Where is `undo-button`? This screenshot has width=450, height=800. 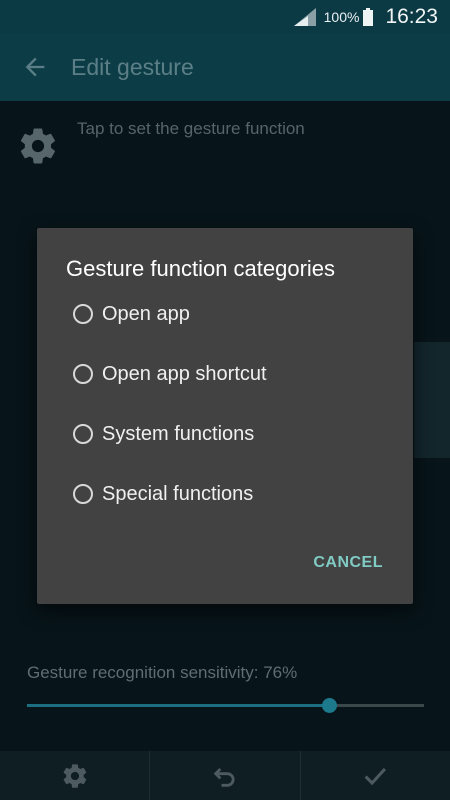 undo-button is located at coordinates (225, 775).